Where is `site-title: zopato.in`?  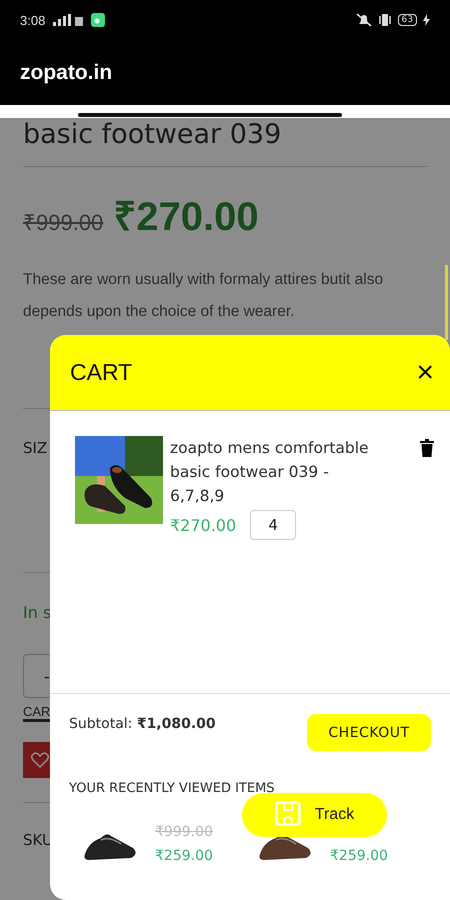
site-title: zopato.in is located at coordinates (66, 72).